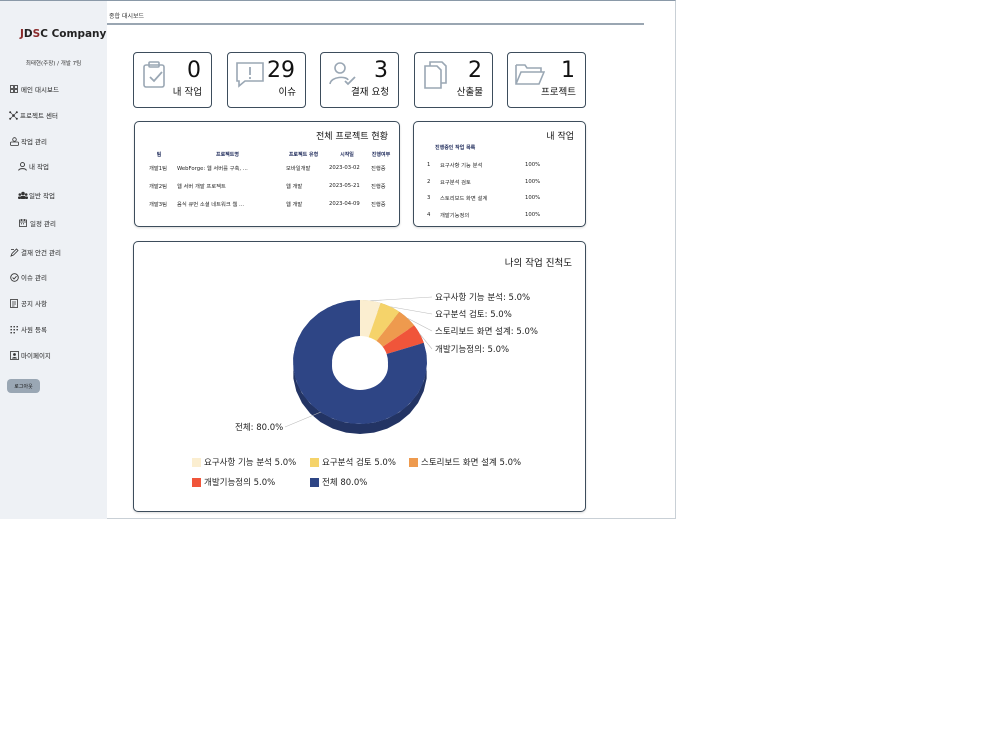 This screenshot has width=1000, height=750. Describe the element at coordinates (43, 224) in the screenshot. I see `sidebar-item-label: 일정 관리` at that location.